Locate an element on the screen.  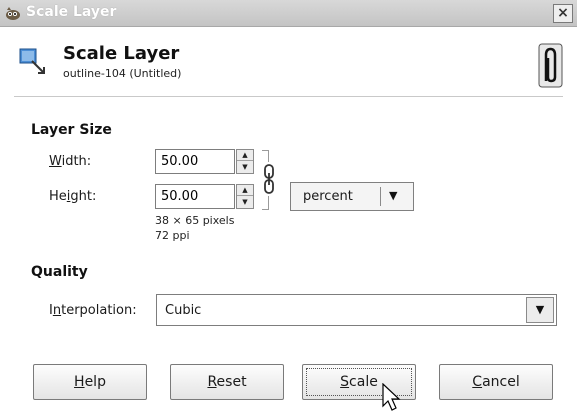
scale-layer-icon is located at coordinates (32, 61).